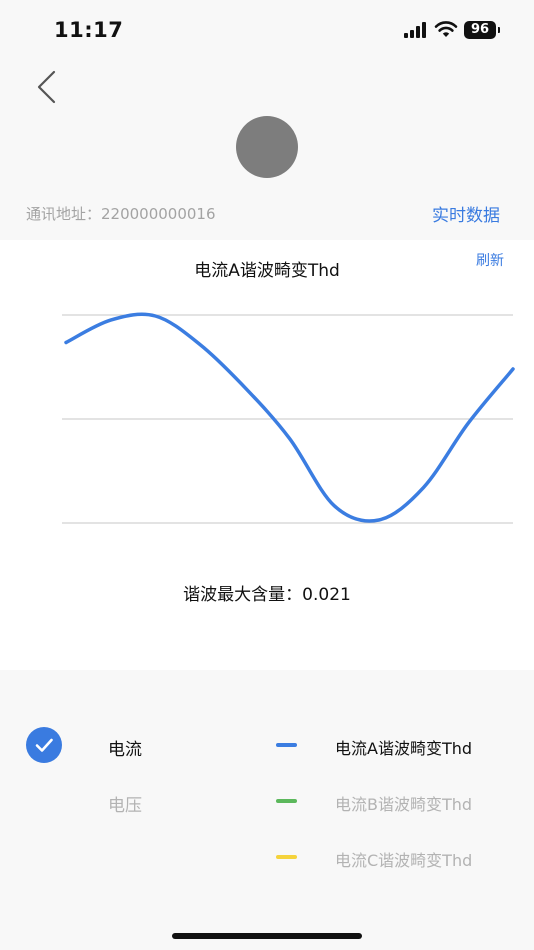  I want to click on legend-label-b: 电流B谐波畸变Thd, so click(403, 803).